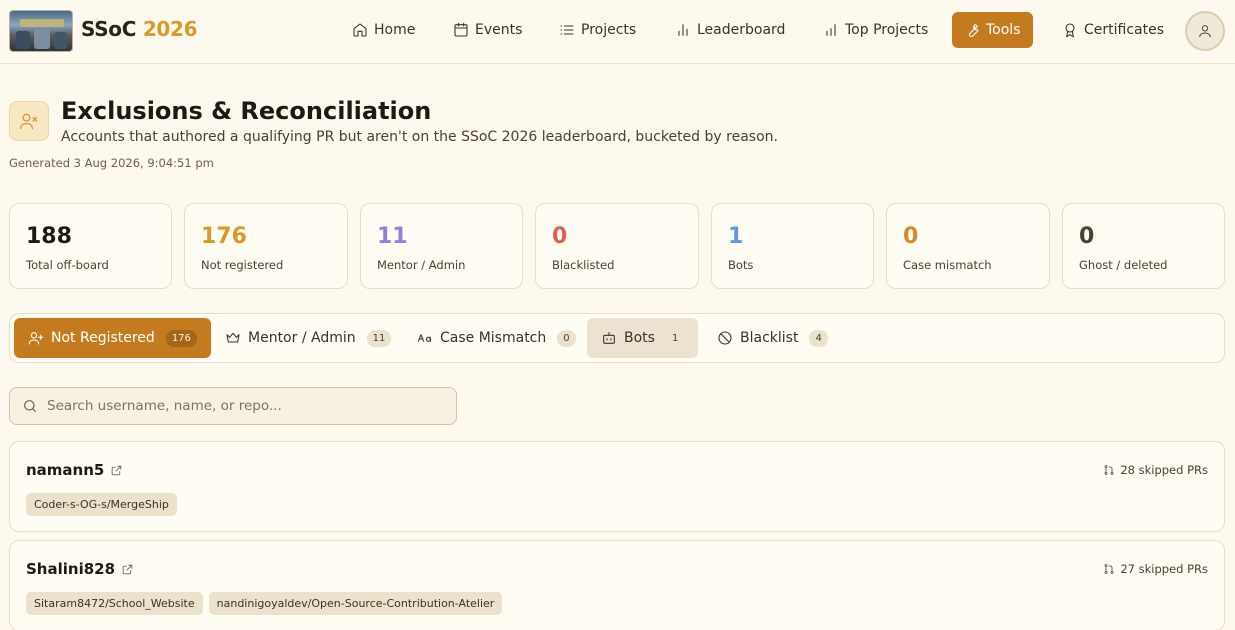 The height and width of the screenshot is (630, 1235). What do you see at coordinates (379, 338) in the screenshot?
I see `tab-count: 11` at bounding box center [379, 338].